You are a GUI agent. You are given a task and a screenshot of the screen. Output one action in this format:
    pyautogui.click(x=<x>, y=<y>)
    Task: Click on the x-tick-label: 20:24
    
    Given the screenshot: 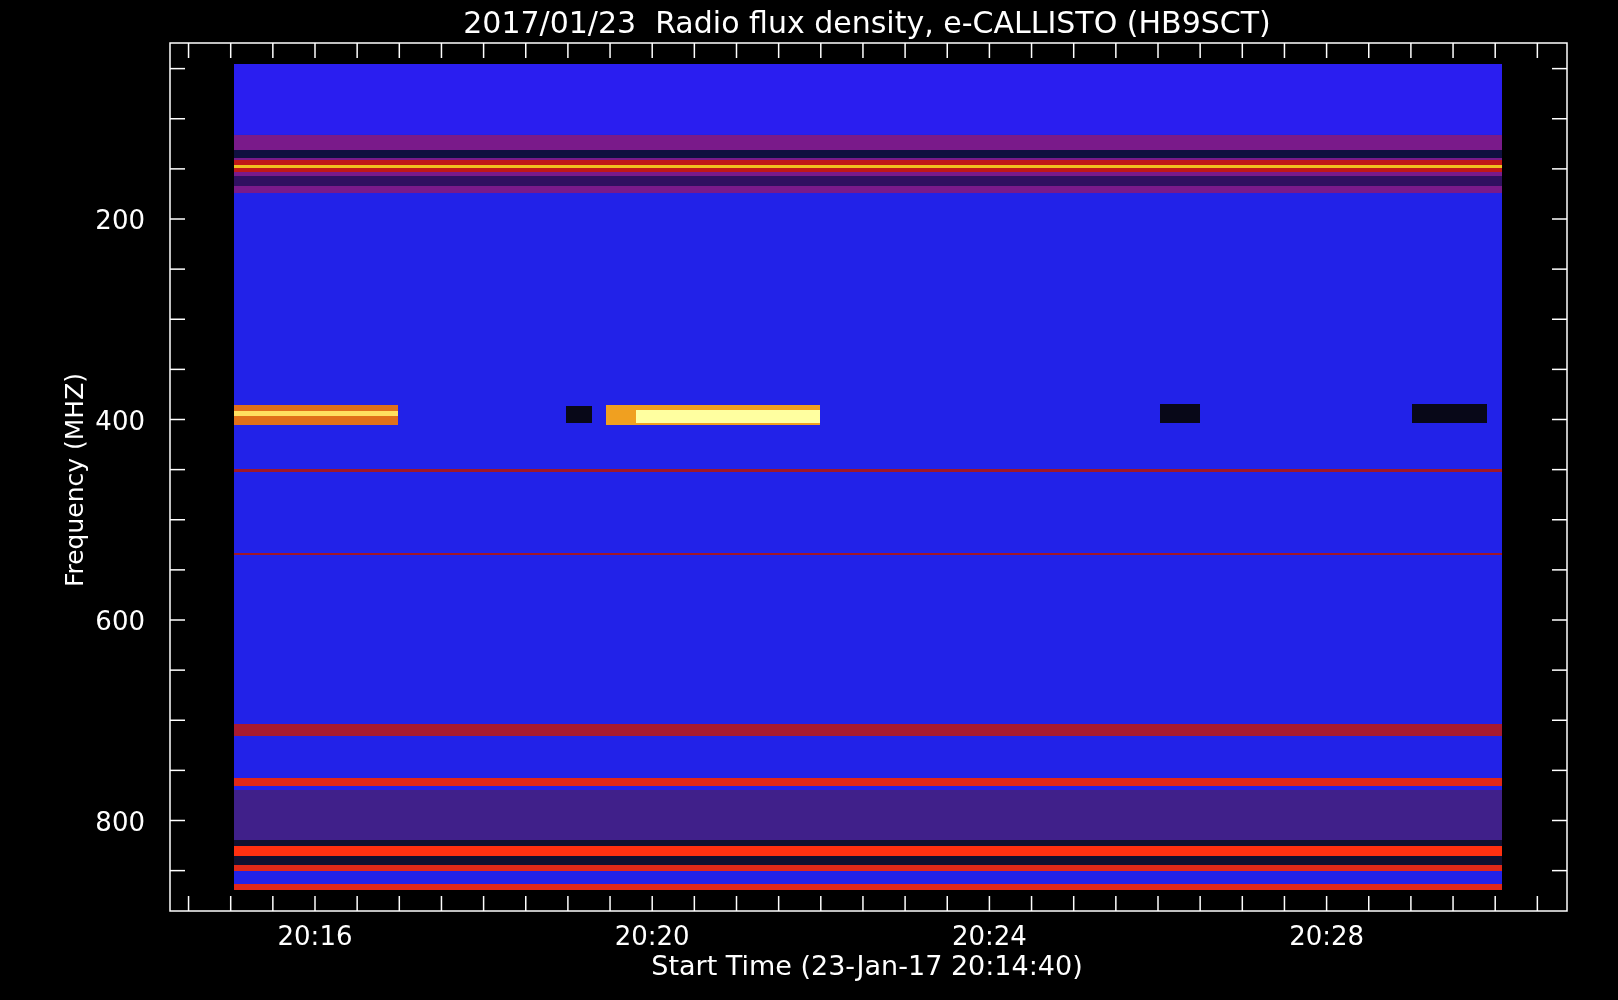 What is the action you would take?
    pyautogui.click(x=989, y=936)
    